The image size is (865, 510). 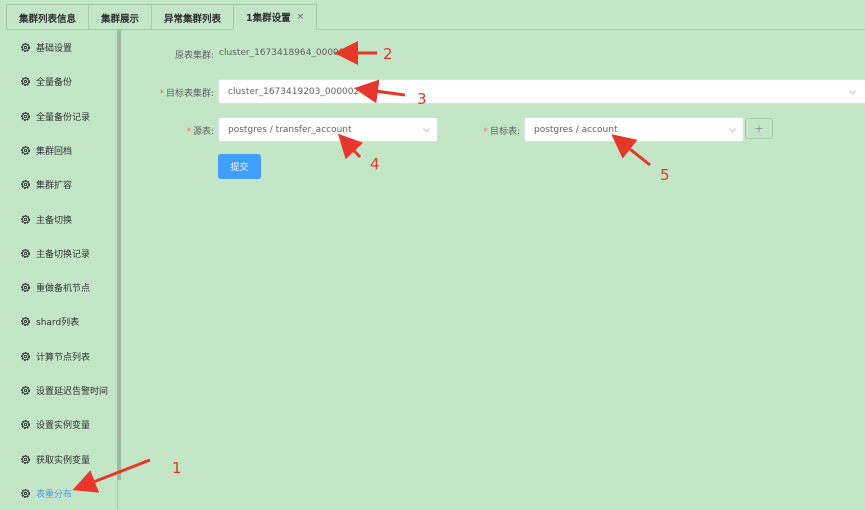 I want to click on source-table-select: postgres / transfer_account, so click(x=328, y=129).